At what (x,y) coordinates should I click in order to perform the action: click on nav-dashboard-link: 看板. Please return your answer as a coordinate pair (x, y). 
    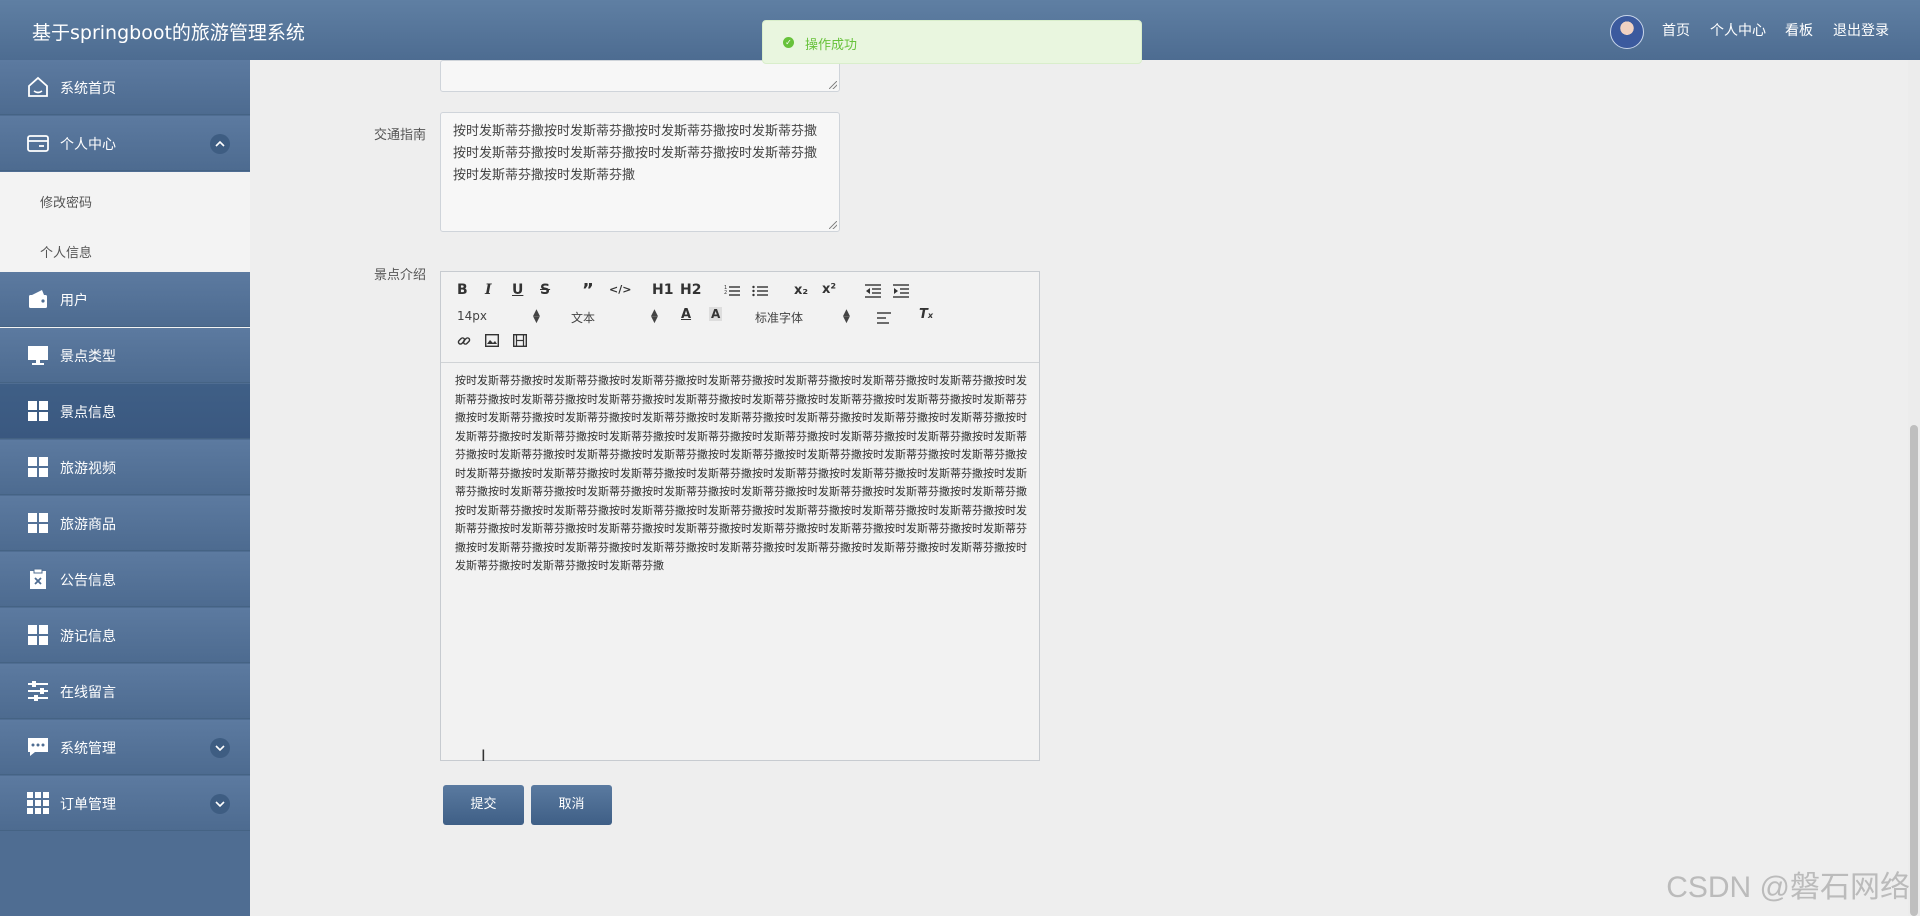
    Looking at the image, I should click on (1799, 30).